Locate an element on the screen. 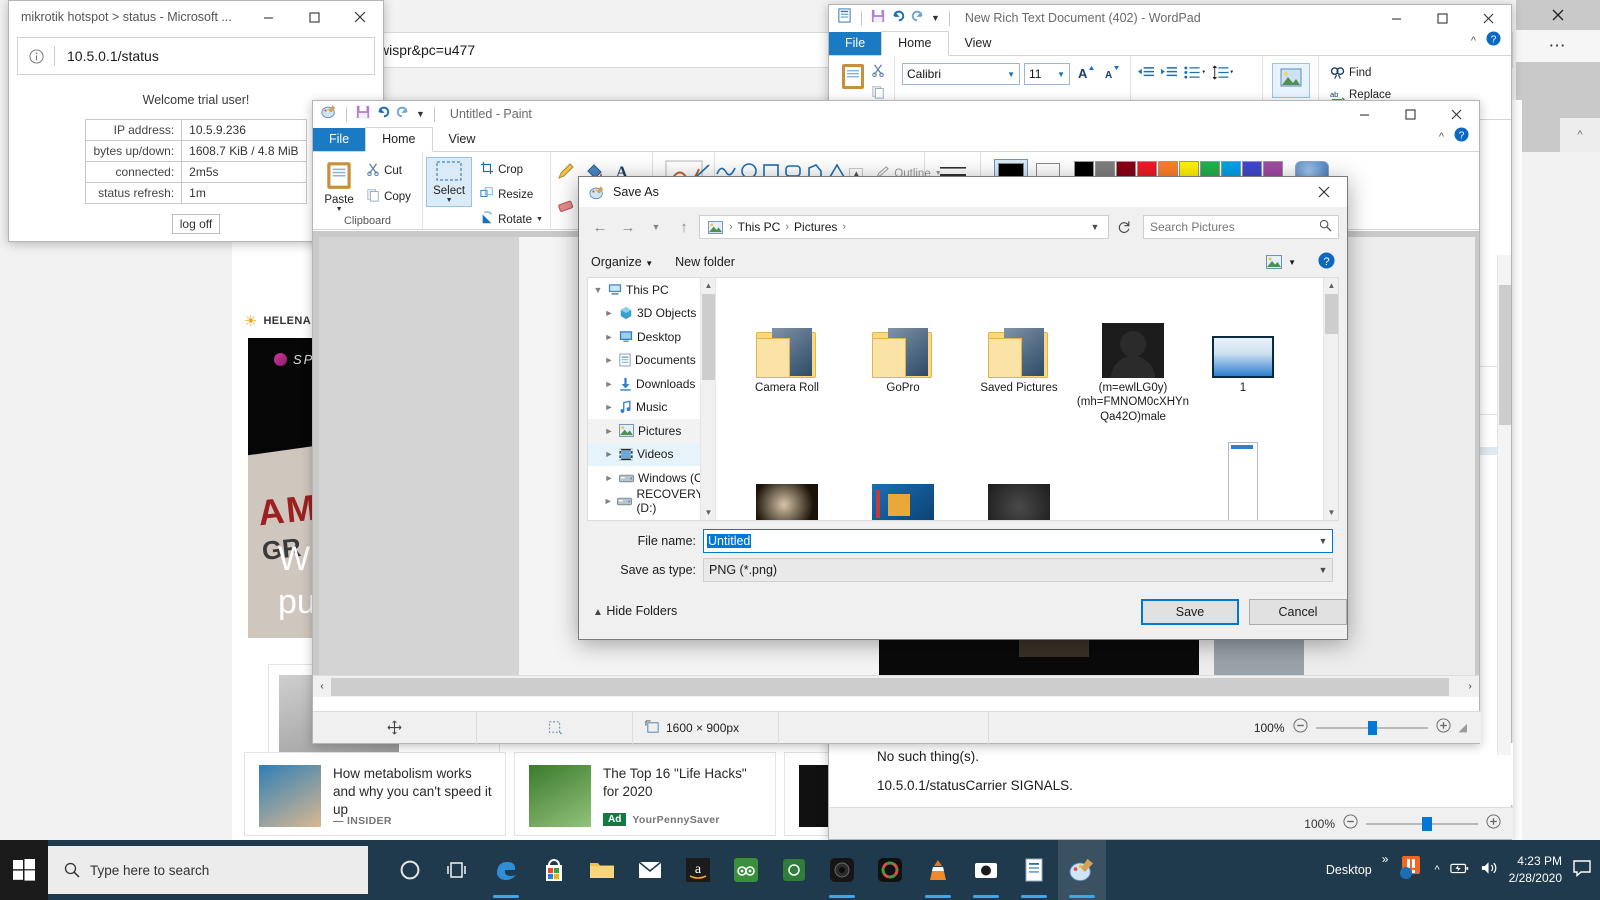 This screenshot has width=1600, height=900. file-scrollbar: ▲ ▼ is located at coordinates (1330, 399).